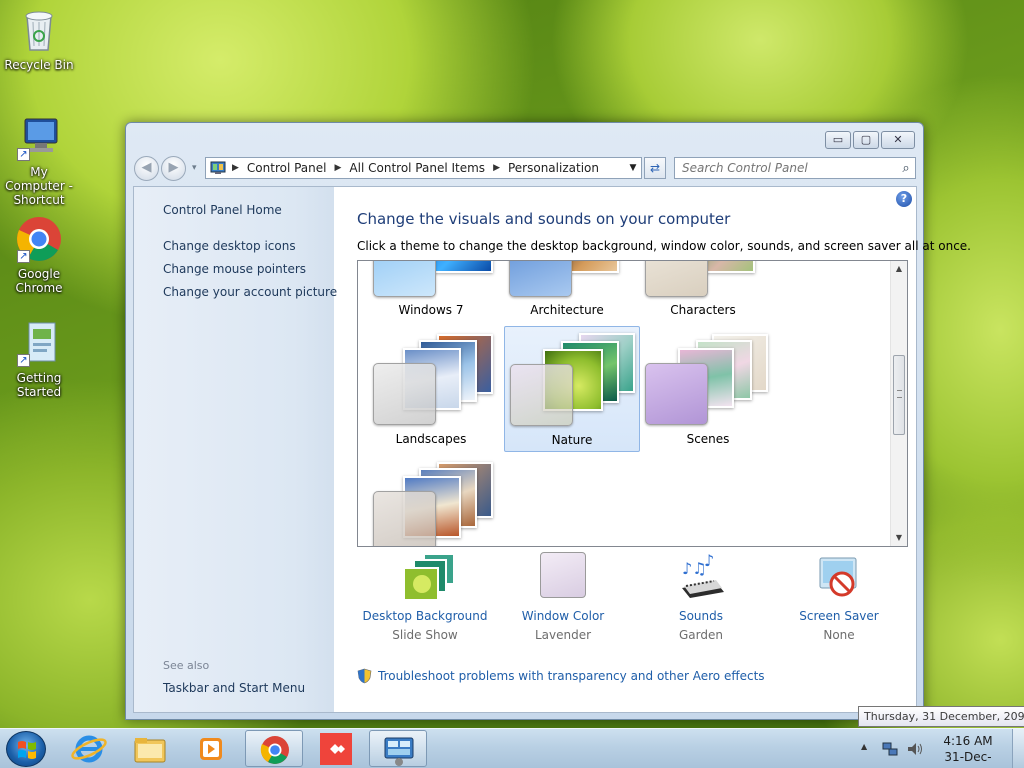 The width and height of the screenshot is (1024, 768). I want to click on screen-saver-link: Screen Saver, so click(839, 616).